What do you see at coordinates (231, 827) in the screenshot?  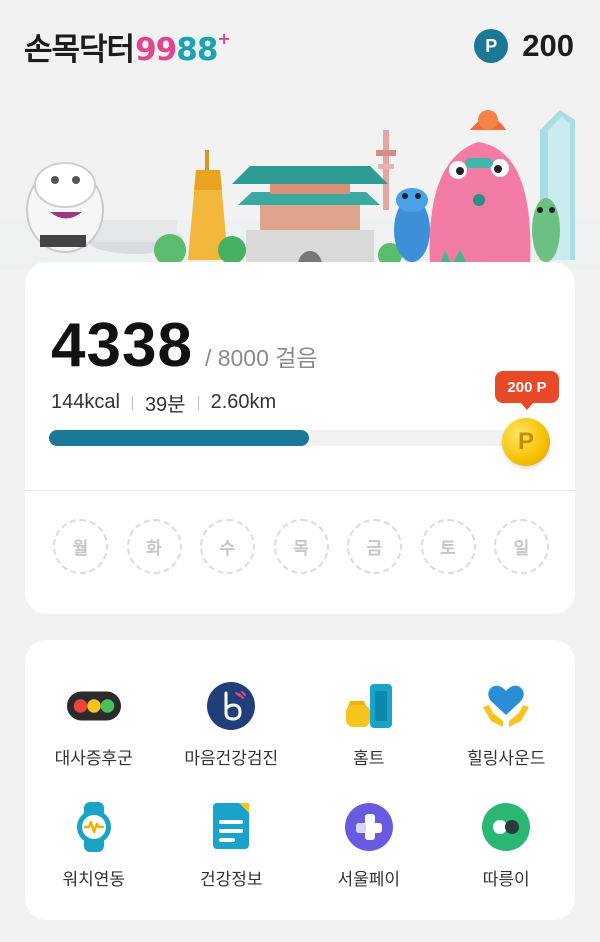 I see `document-icon` at bounding box center [231, 827].